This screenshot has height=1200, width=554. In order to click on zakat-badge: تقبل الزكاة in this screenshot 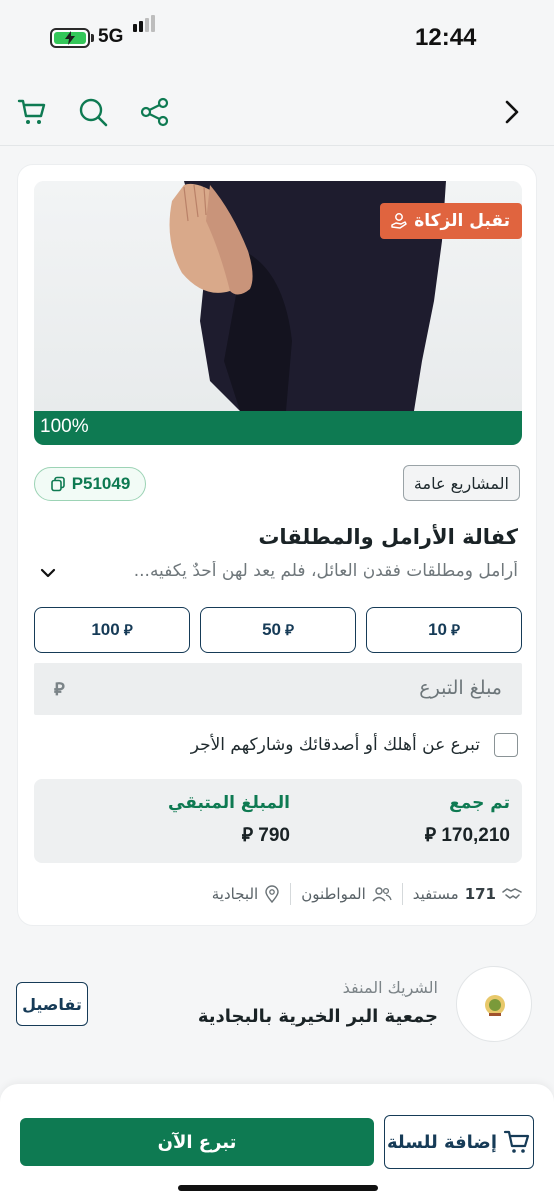, I will do `click(451, 221)`.